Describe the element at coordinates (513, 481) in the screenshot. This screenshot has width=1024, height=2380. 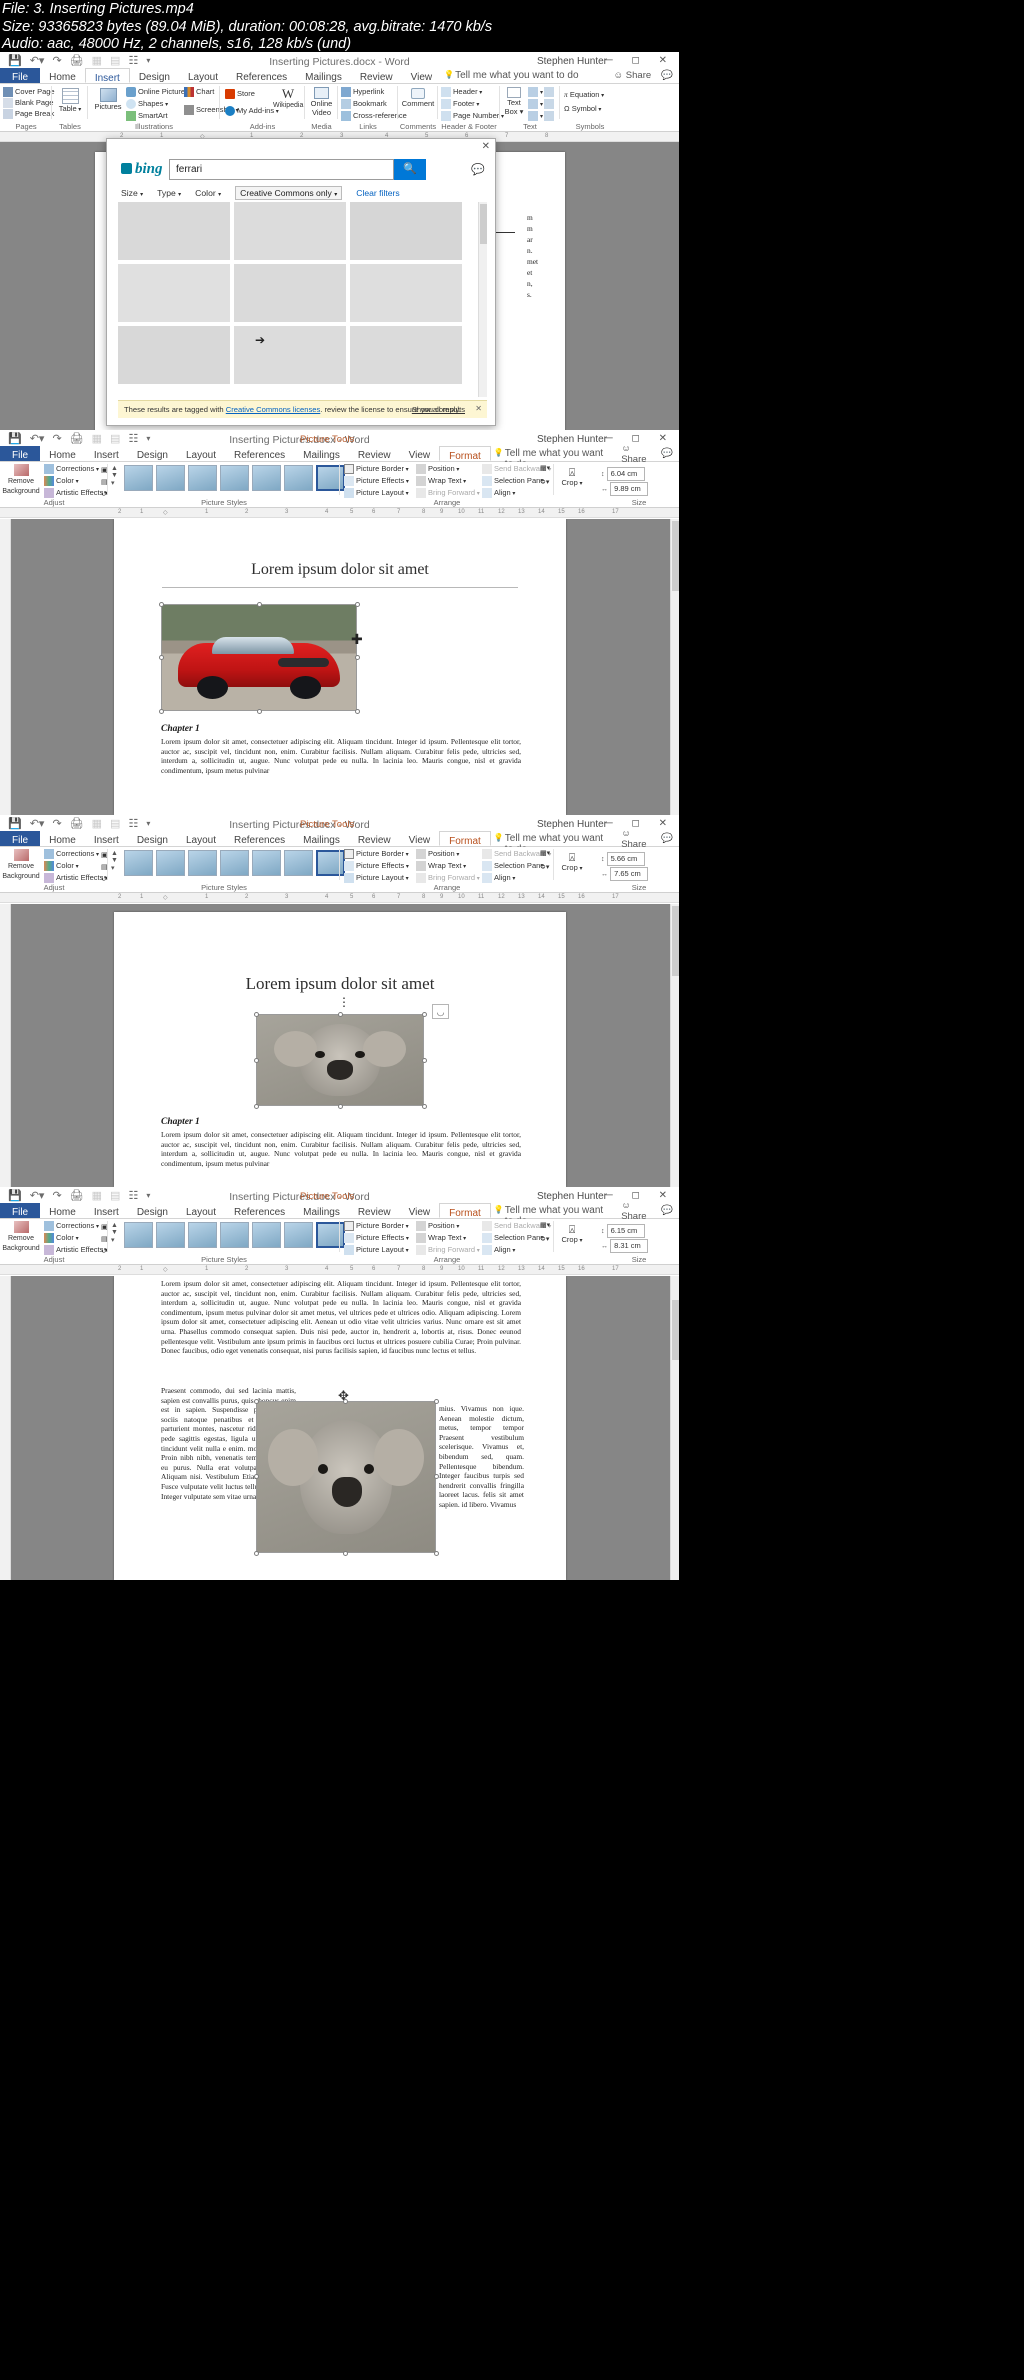
I see `selection-pane-button-2: Selection Pane` at that location.